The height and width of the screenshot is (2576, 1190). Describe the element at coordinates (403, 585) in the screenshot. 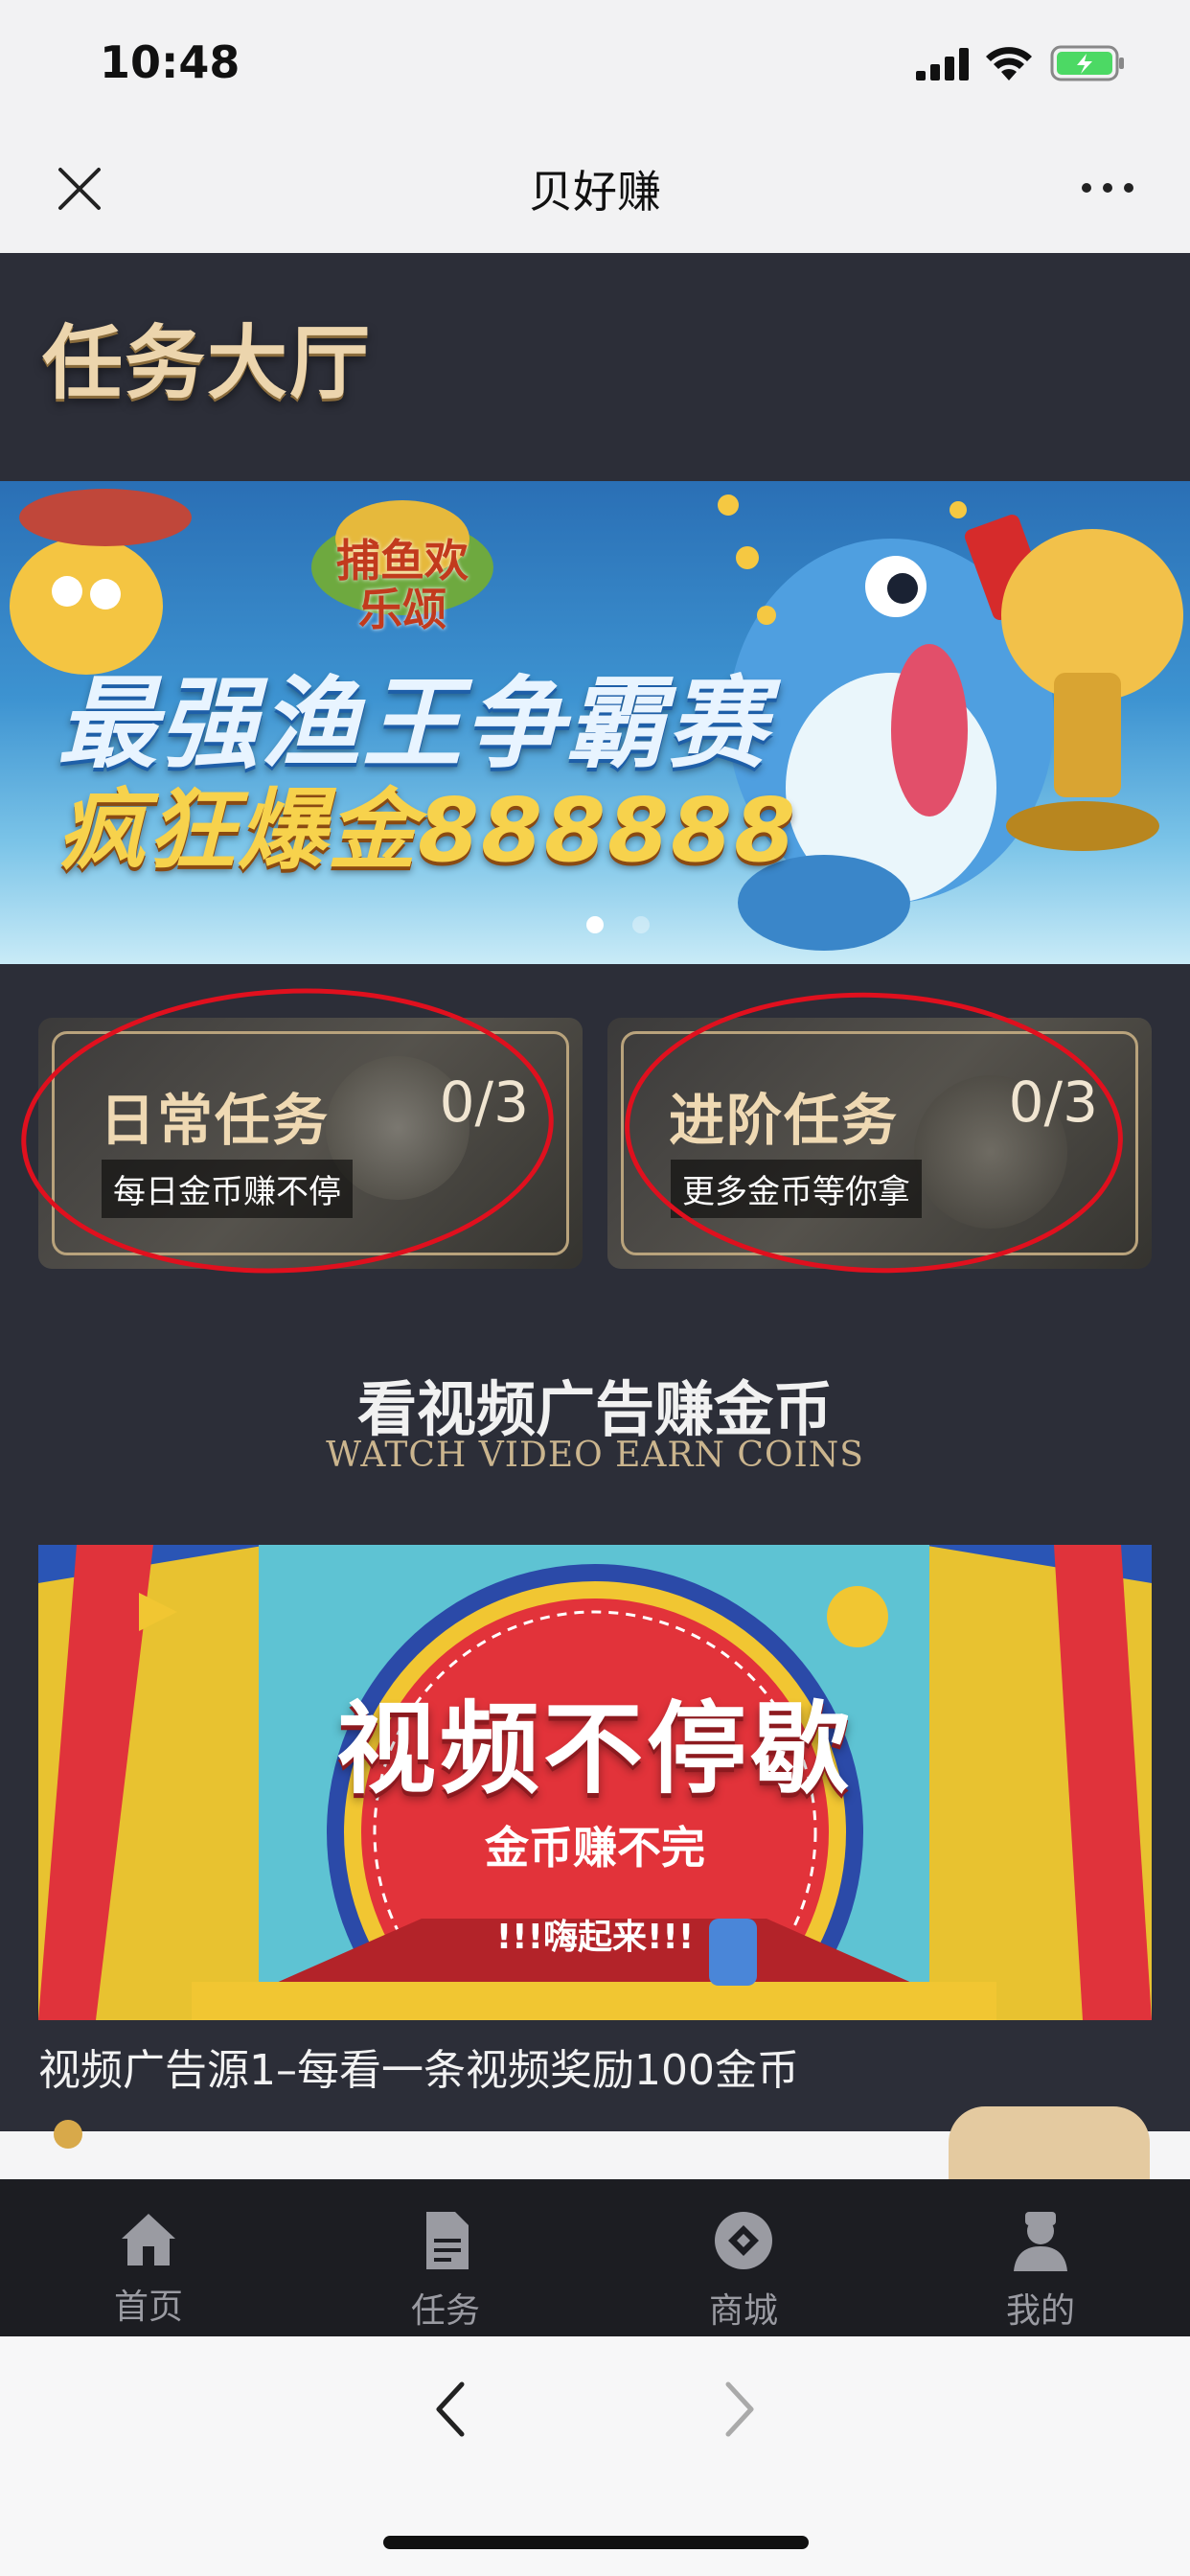

I see `banner-logo: 捕鱼欢乐颂` at that location.